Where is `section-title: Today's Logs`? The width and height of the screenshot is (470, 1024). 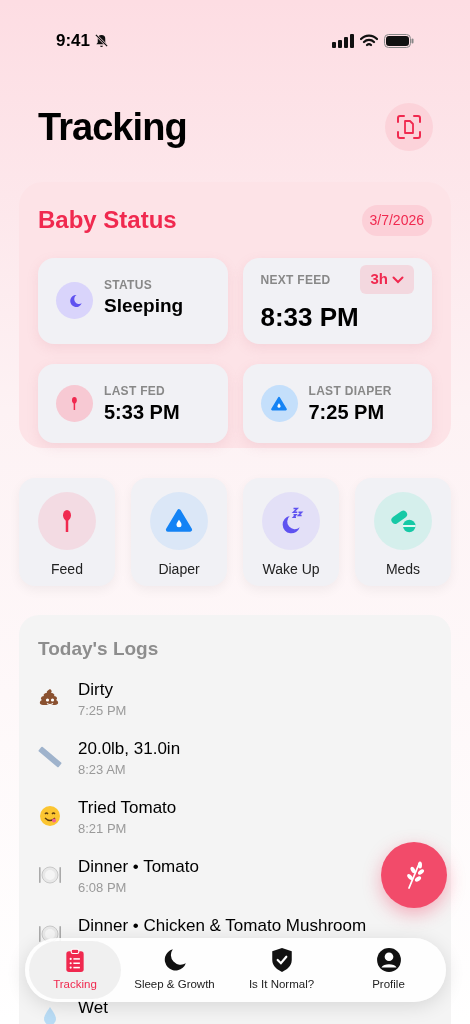 section-title: Today's Logs is located at coordinates (99, 649).